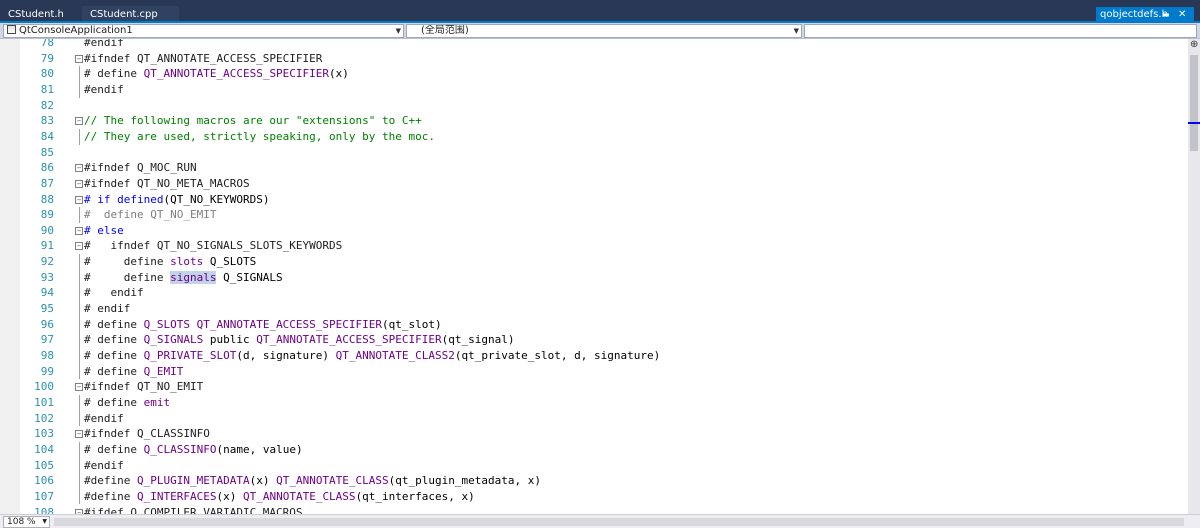  Describe the element at coordinates (229, 496) in the screenshot. I see `code-token: (x)` at that location.